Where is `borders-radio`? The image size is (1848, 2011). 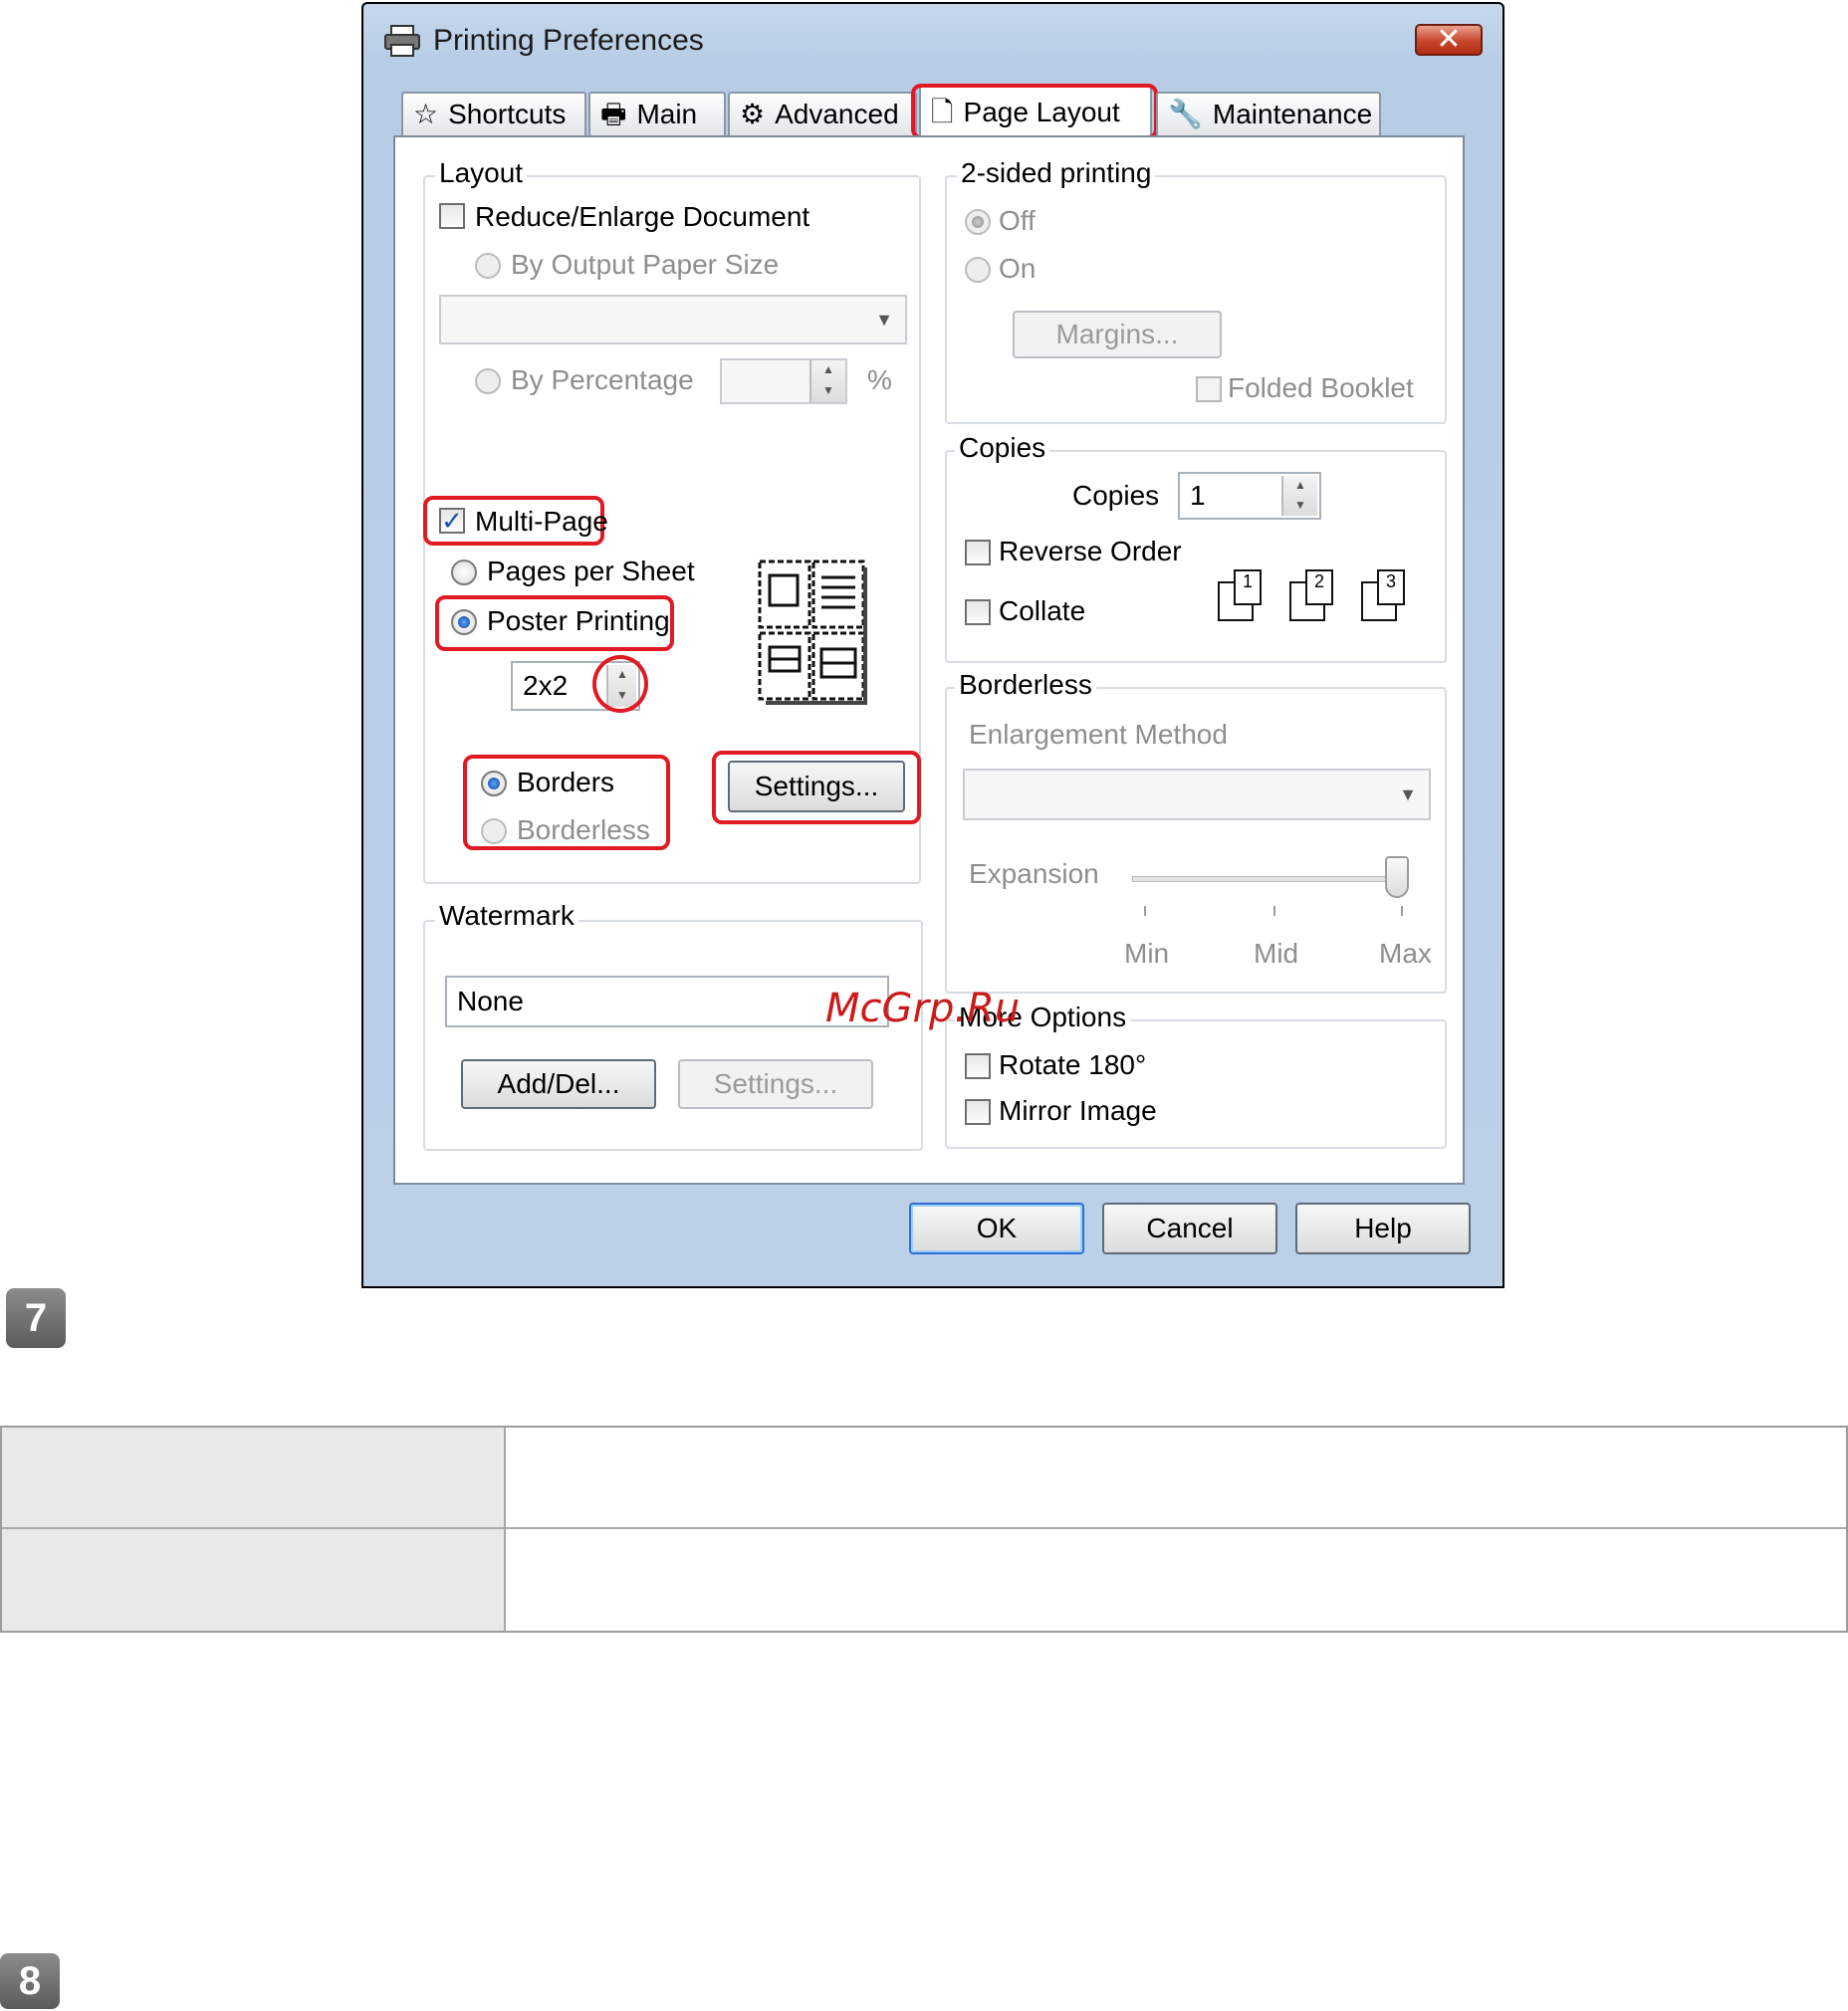 borders-radio is located at coordinates (494, 784).